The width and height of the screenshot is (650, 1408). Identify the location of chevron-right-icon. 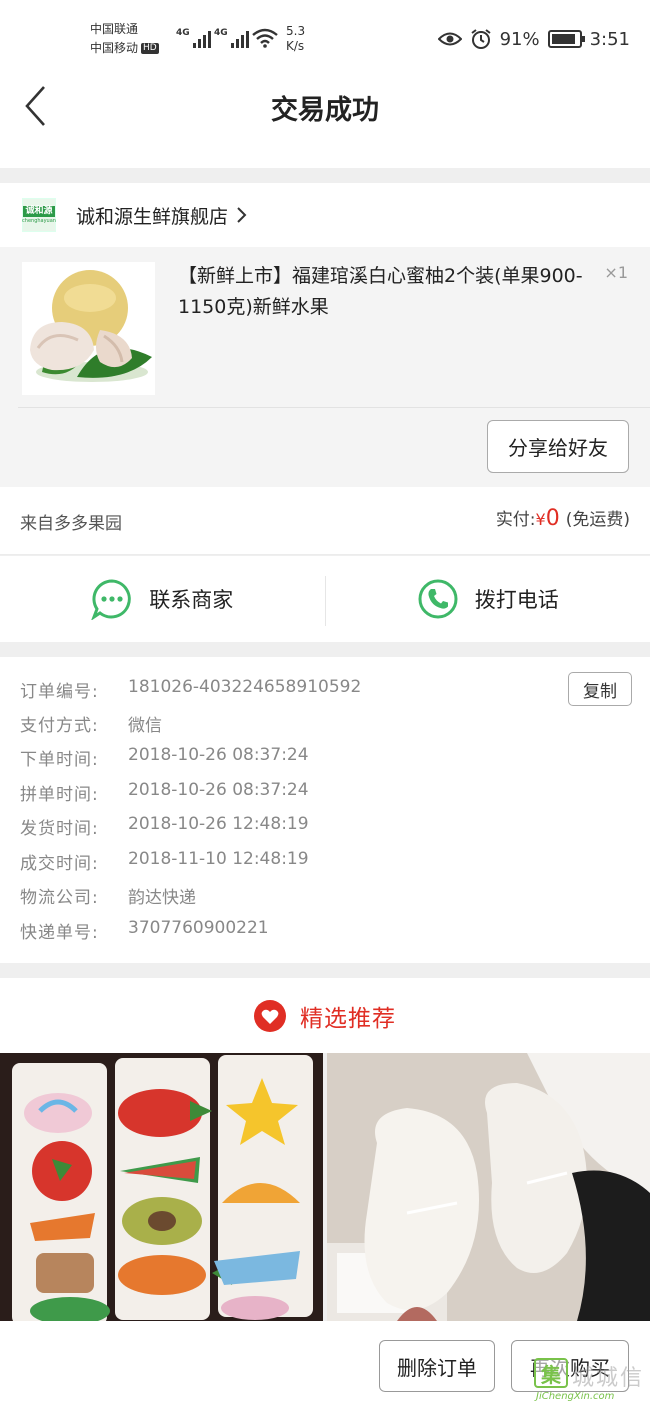
(242, 215).